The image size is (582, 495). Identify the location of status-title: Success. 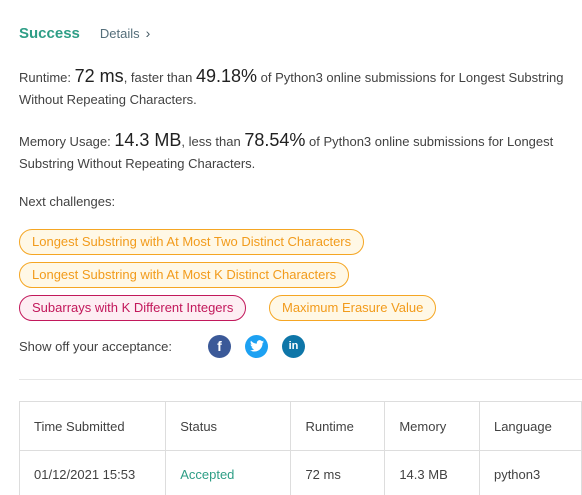
(49, 33).